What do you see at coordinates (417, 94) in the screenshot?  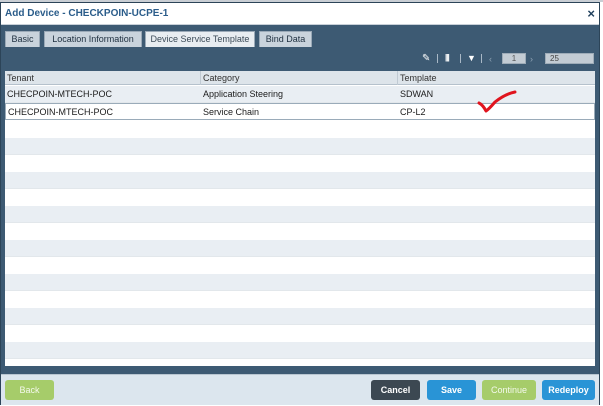 I see `cell-template: SDWAN` at bounding box center [417, 94].